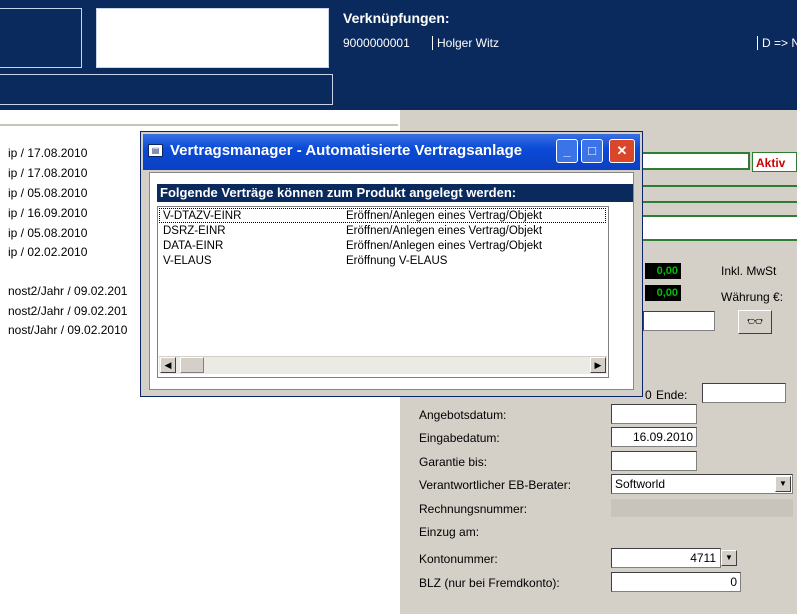 The width and height of the screenshot is (797, 614). Describe the element at coordinates (199, 125) in the screenshot. I see `separator-line` at that location.